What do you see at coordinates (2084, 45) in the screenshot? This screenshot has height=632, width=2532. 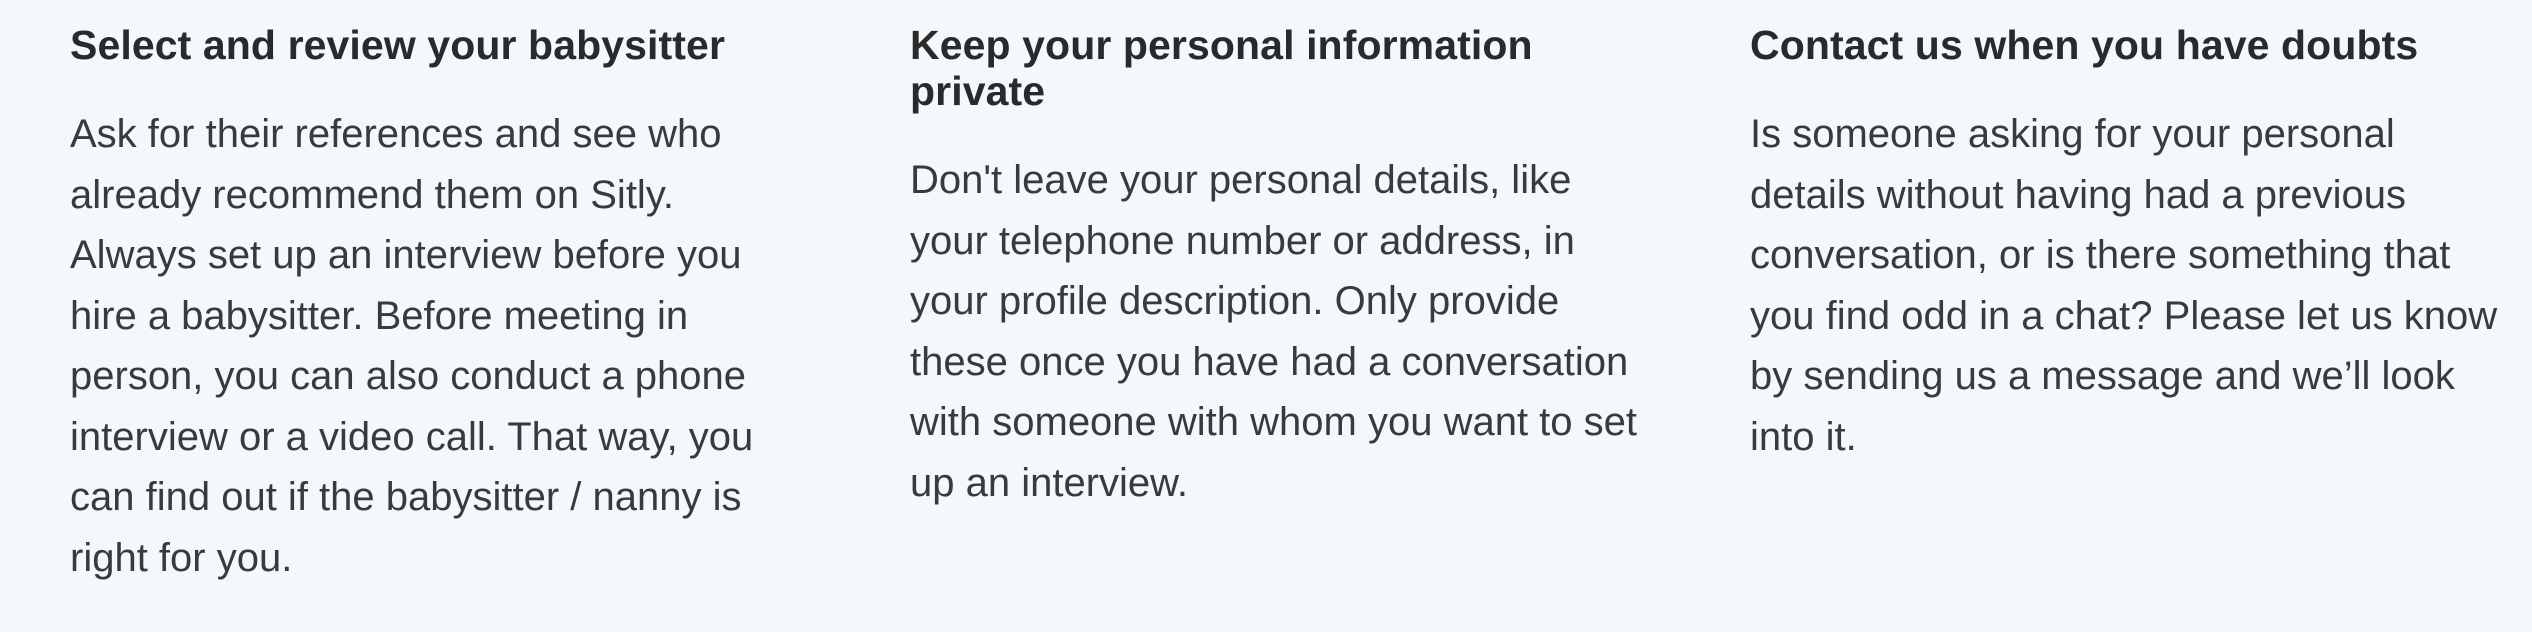 I see `tip-title: Contact us when you have doubts` at bounding box center [2084, 45].